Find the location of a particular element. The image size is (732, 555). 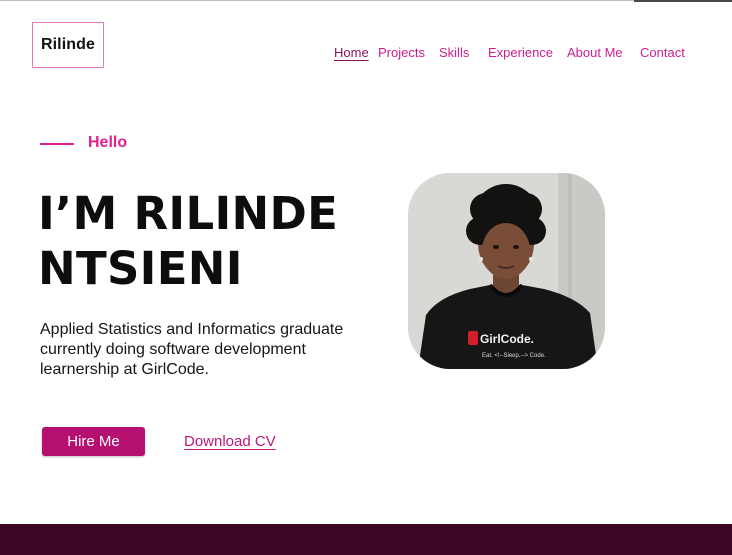

shirt-slogan-text: Eat. <!--Sleep.--> Code. is located at coordinates (514, 356).